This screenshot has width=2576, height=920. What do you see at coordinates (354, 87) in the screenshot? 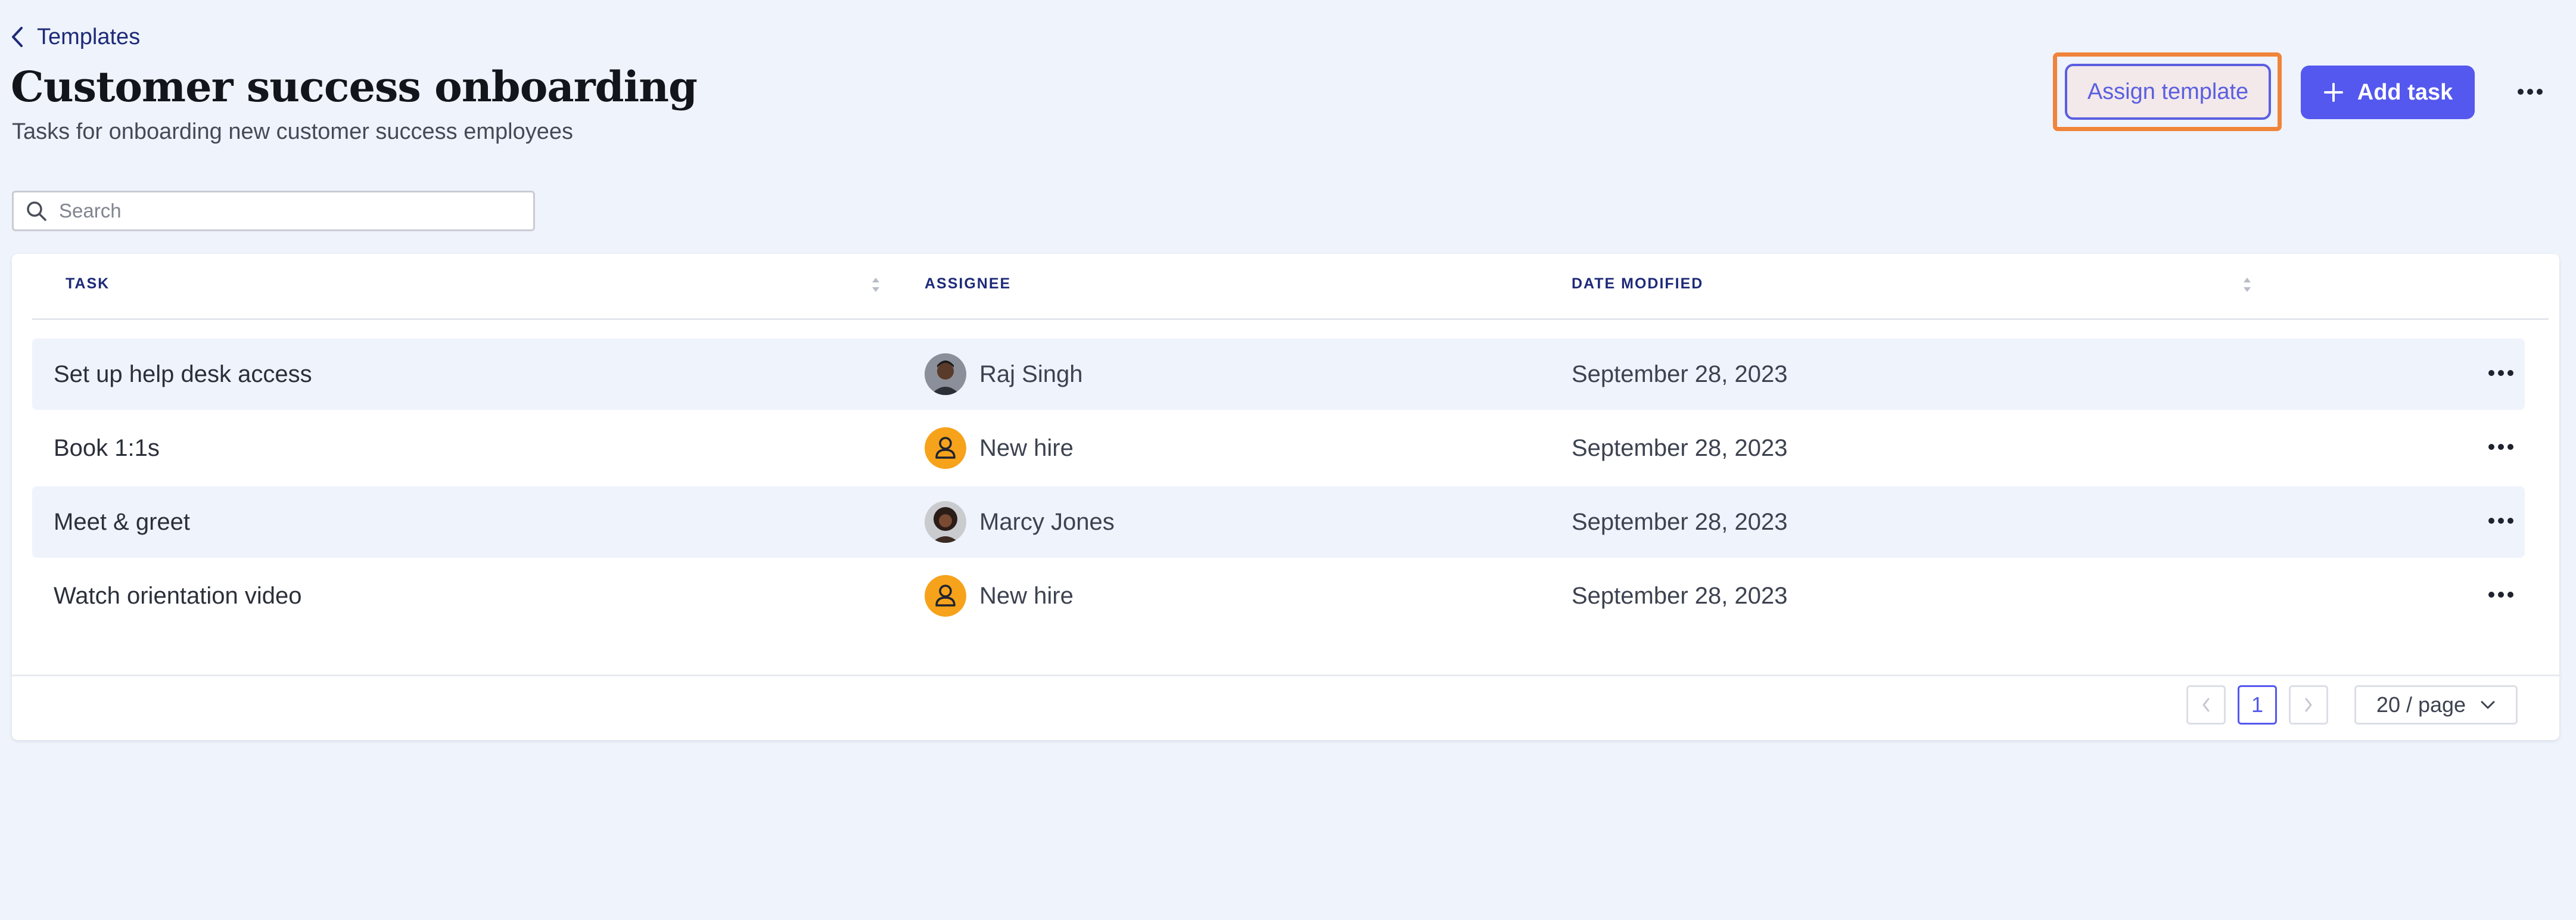
I see `page-title: Customer success onboarding` at bounding box center [354, 87].